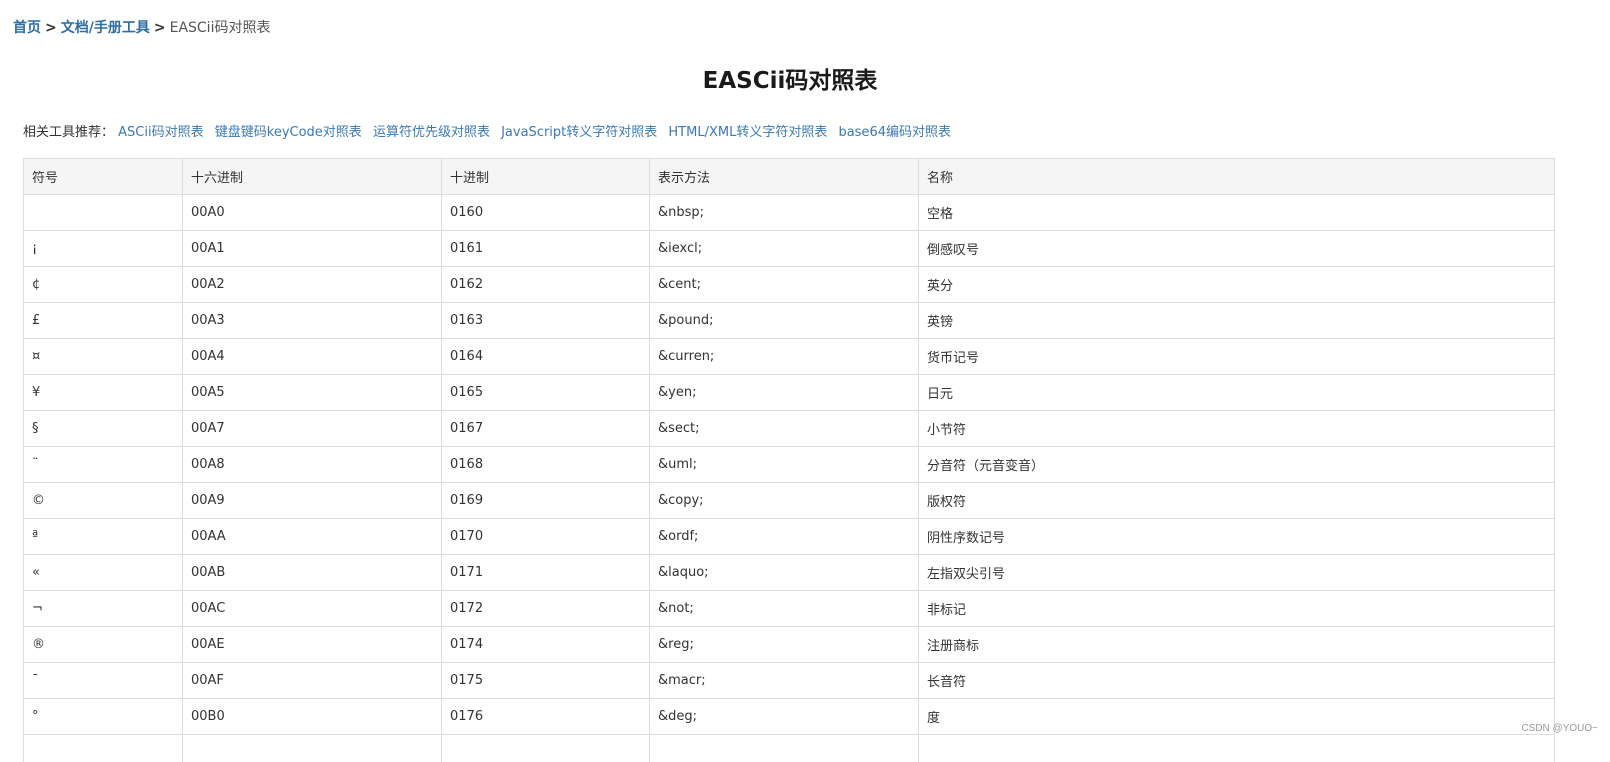  What do you see at coordinates (784, 320) in the screenshot?
I see `cell-entity: &pound;` at bounding box center [784, 320].